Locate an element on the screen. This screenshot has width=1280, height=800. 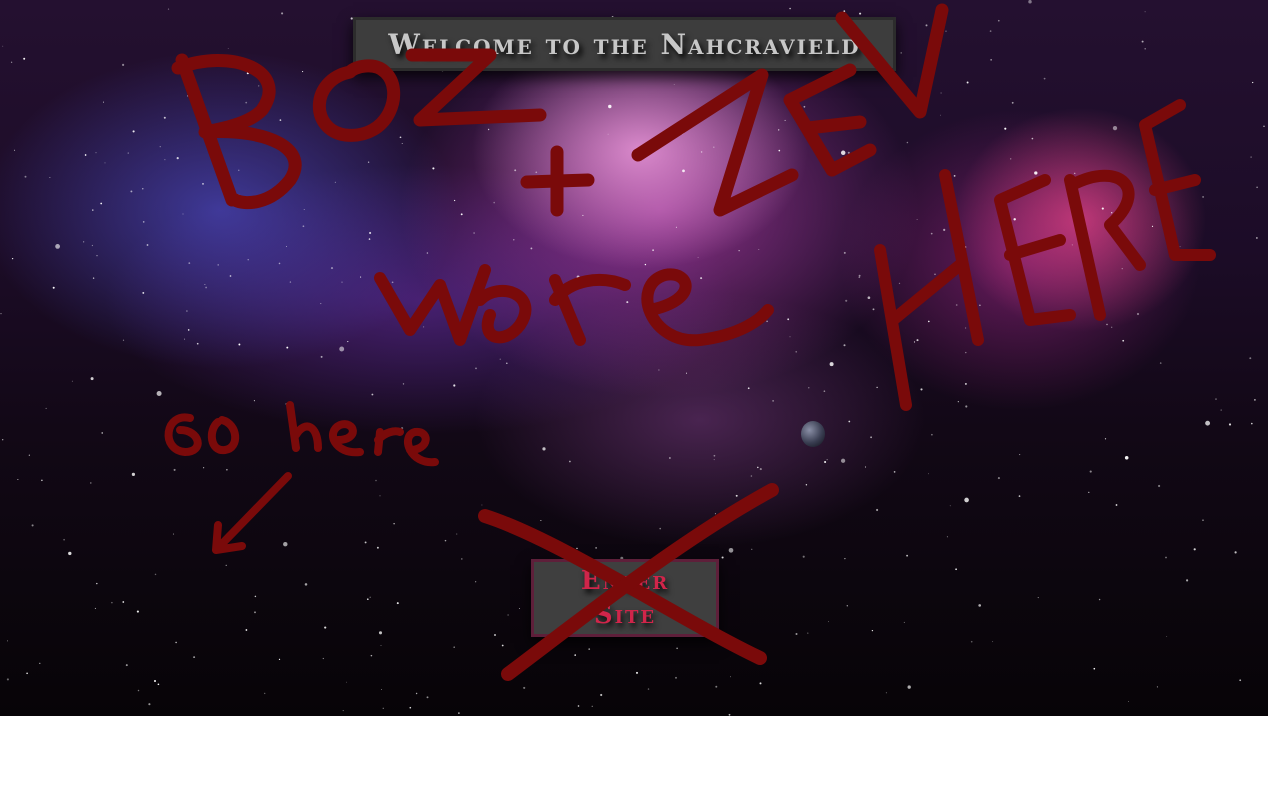
planet-image is located at coordinates (813, 434).